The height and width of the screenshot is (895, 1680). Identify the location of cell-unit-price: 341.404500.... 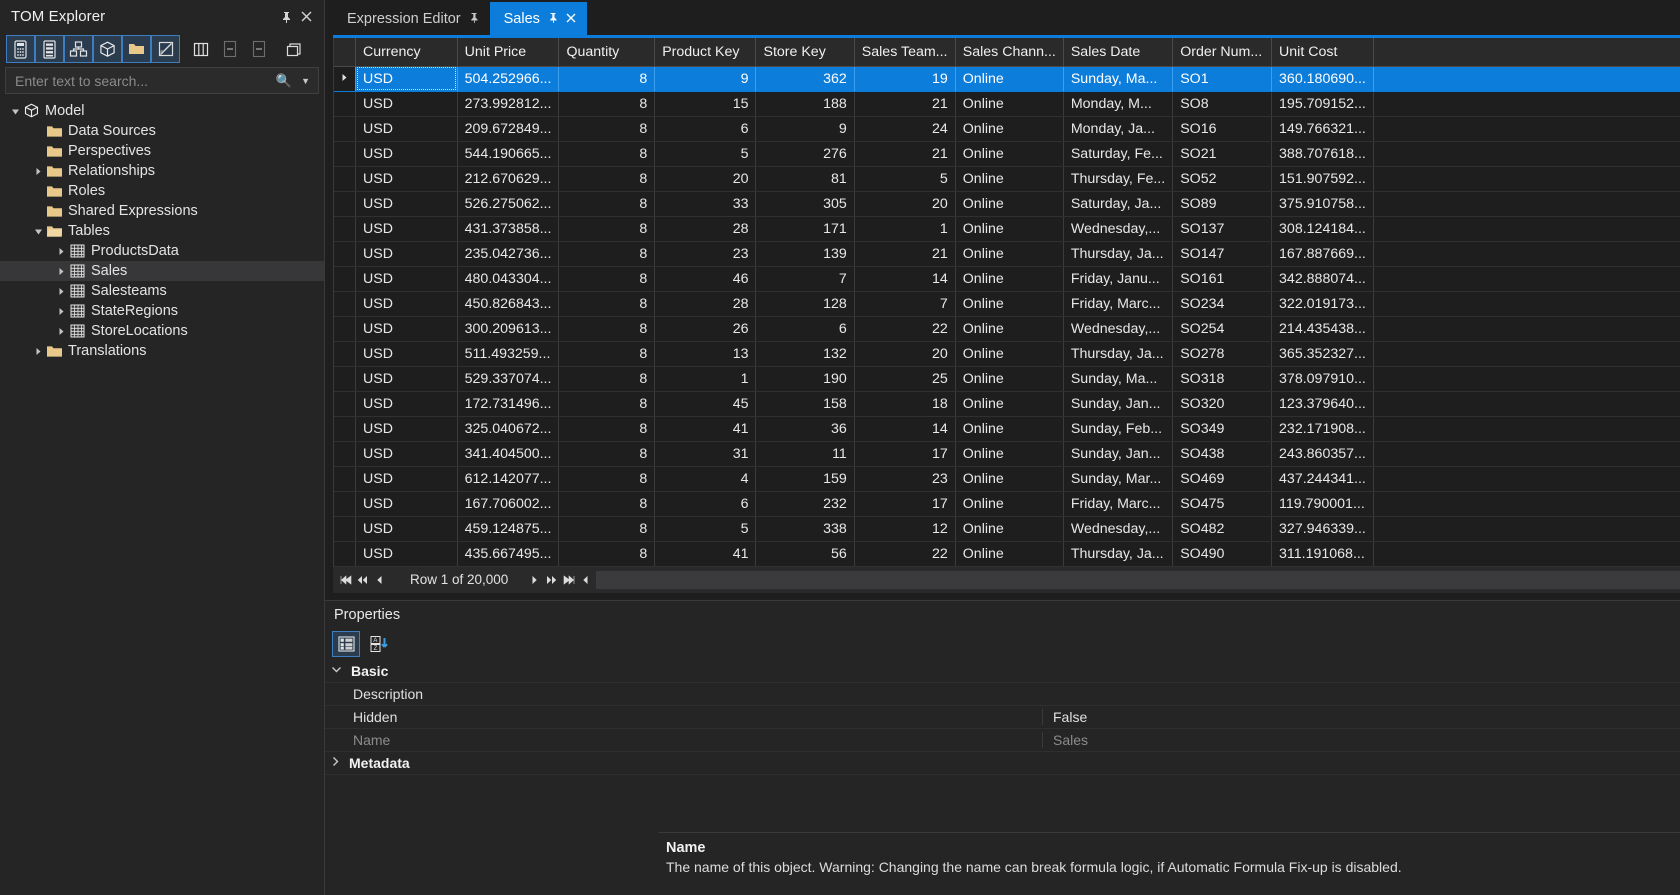
(508, 454).